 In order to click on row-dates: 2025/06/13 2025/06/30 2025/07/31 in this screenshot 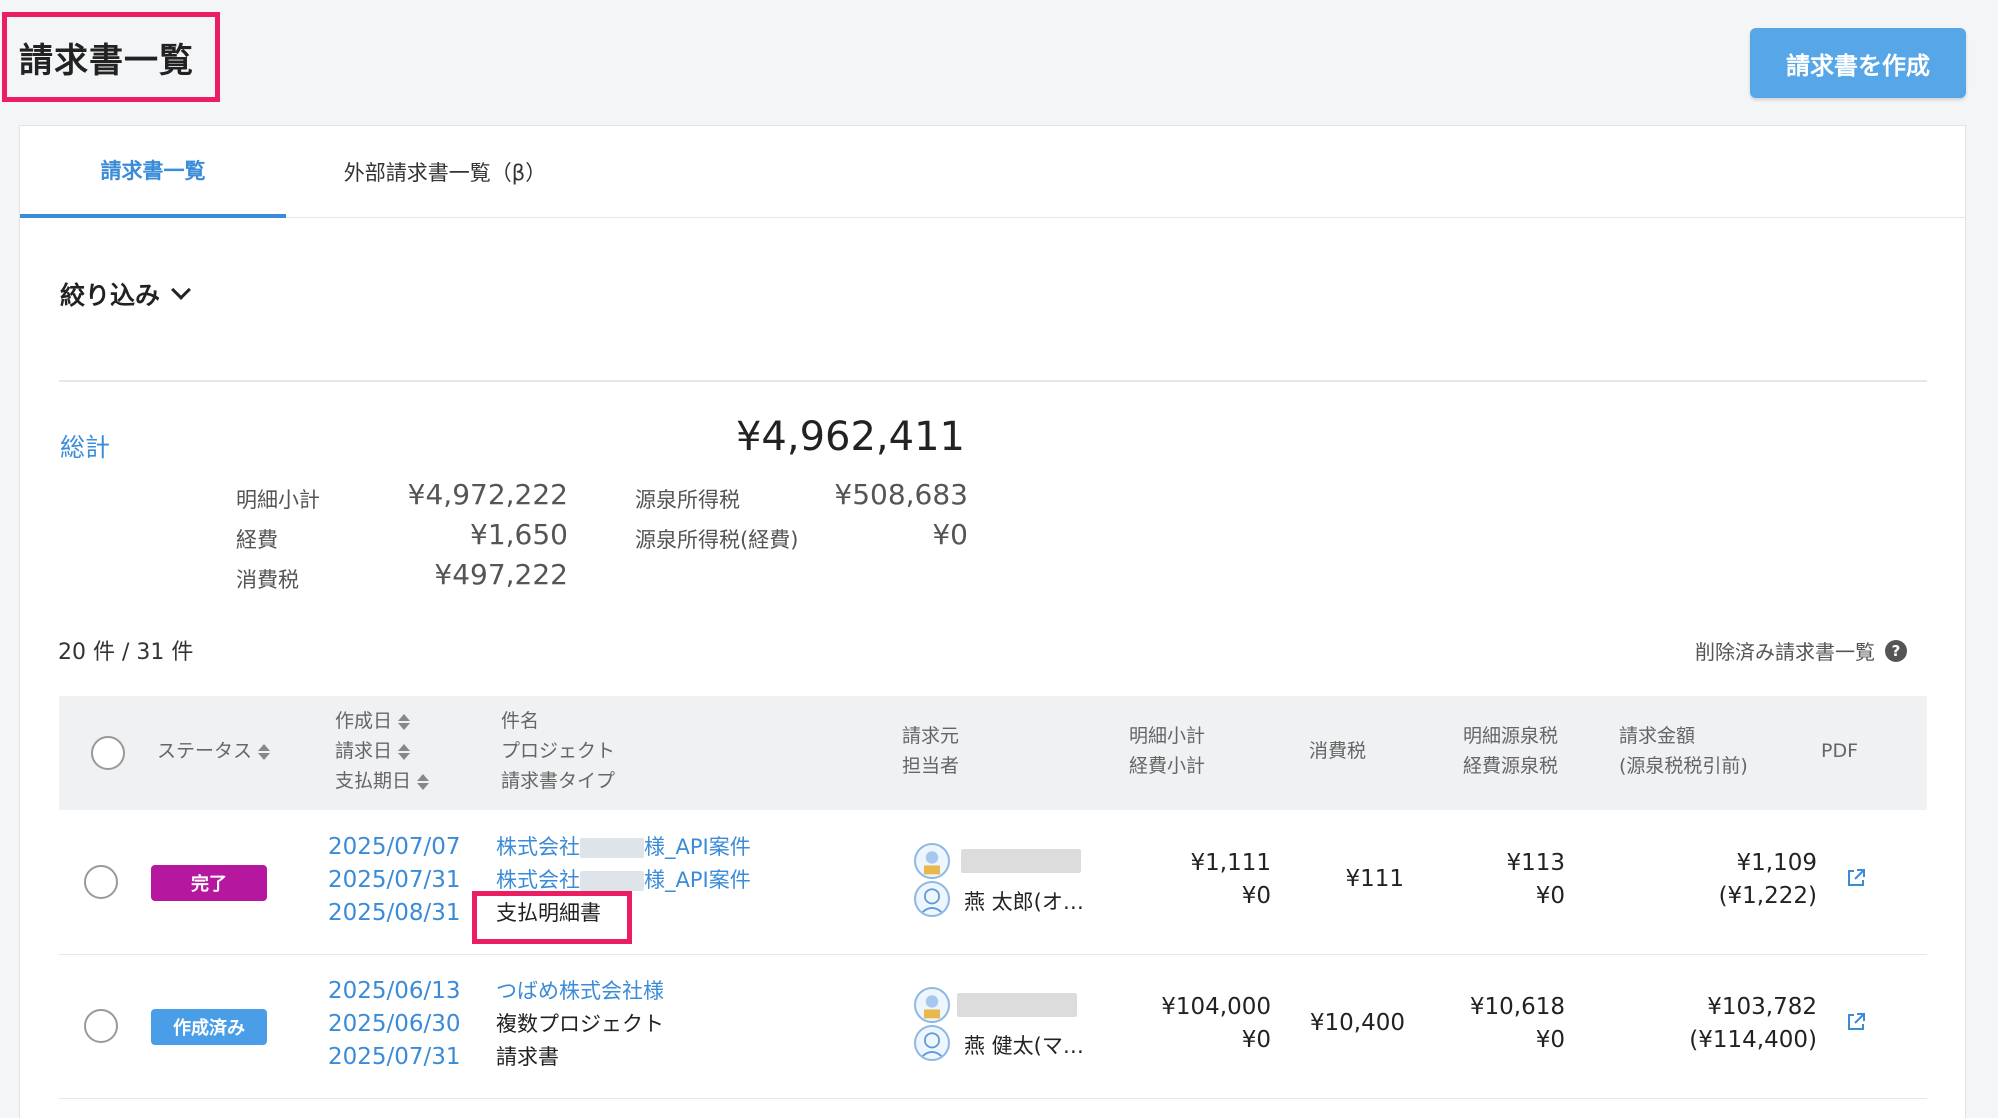, I will do `click(394, 1024)`.